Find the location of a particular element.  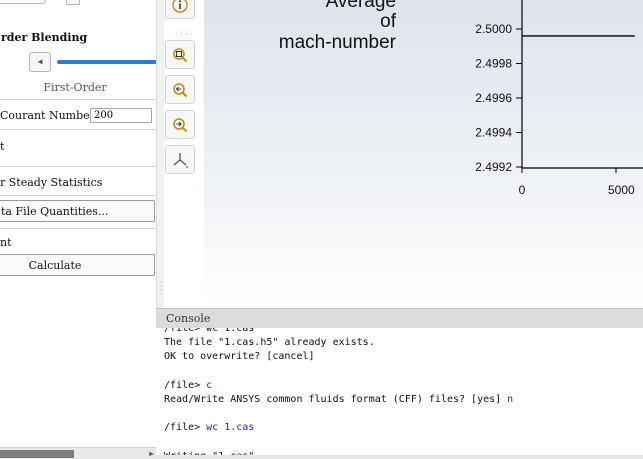

order-blending-label: rder Blending is located at coordinates (44, 37).